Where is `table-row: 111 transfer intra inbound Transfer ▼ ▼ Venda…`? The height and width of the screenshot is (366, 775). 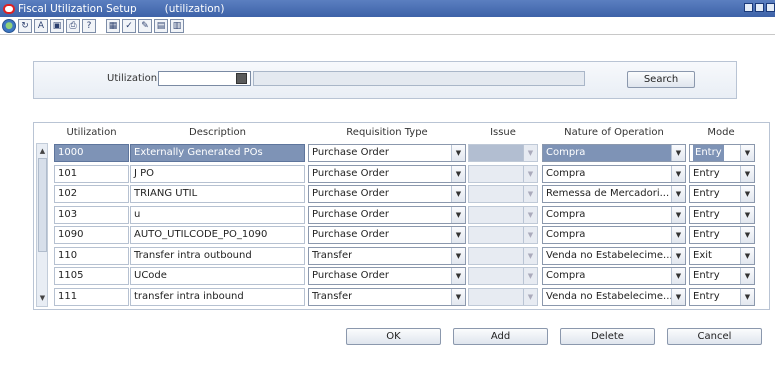 table-row: 111 transfer intra inbound Transfer ▼ ▼ Venda… is located at coordinates (412, 297).